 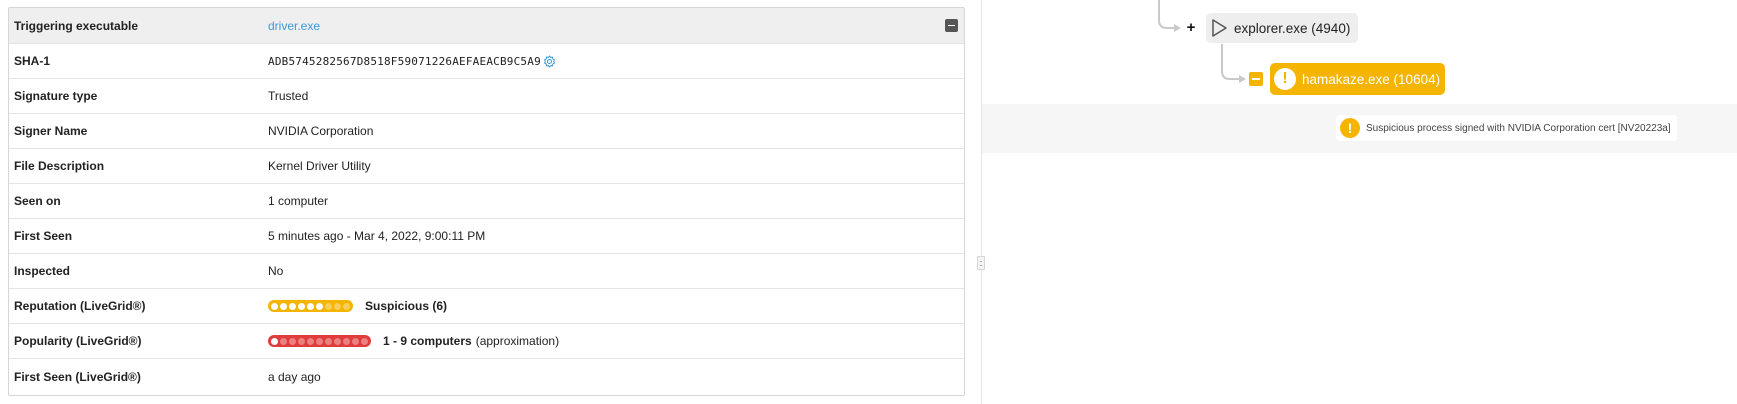 What do you see at coordinates (486, 131) in the screenshot?
I see `row-signer-name: Signer Name NVIDIA Corporation` at bounding box center [486, 131].